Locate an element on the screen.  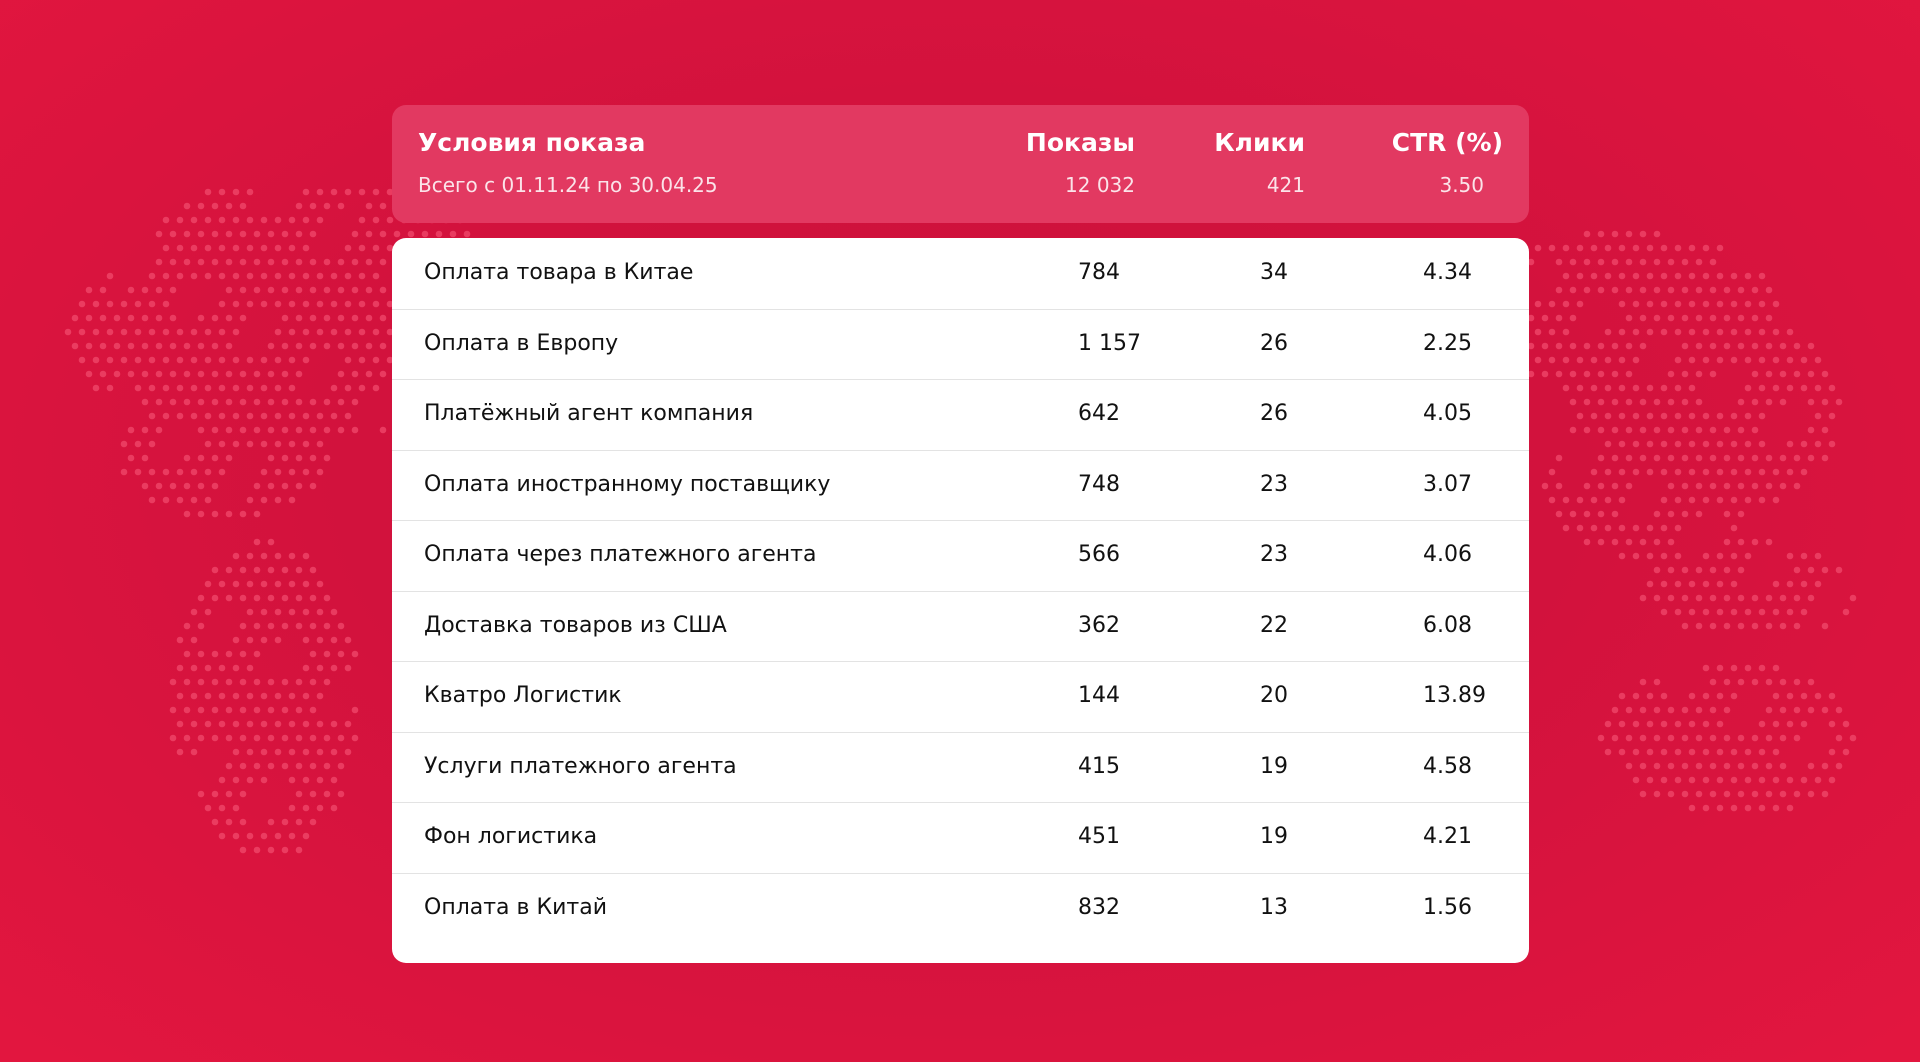
header-title: Условия показа is located at coordinates (532, 142).